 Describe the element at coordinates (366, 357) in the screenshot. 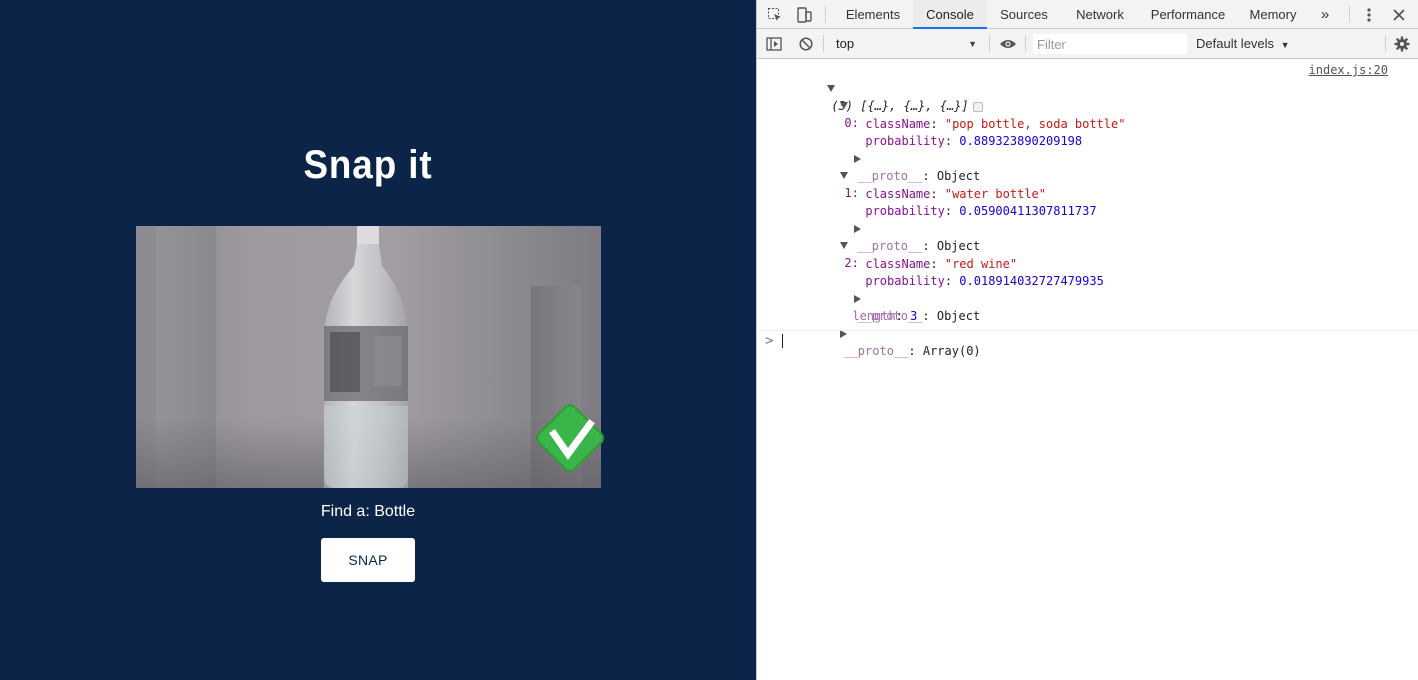

I see `bottle-image` at that location.